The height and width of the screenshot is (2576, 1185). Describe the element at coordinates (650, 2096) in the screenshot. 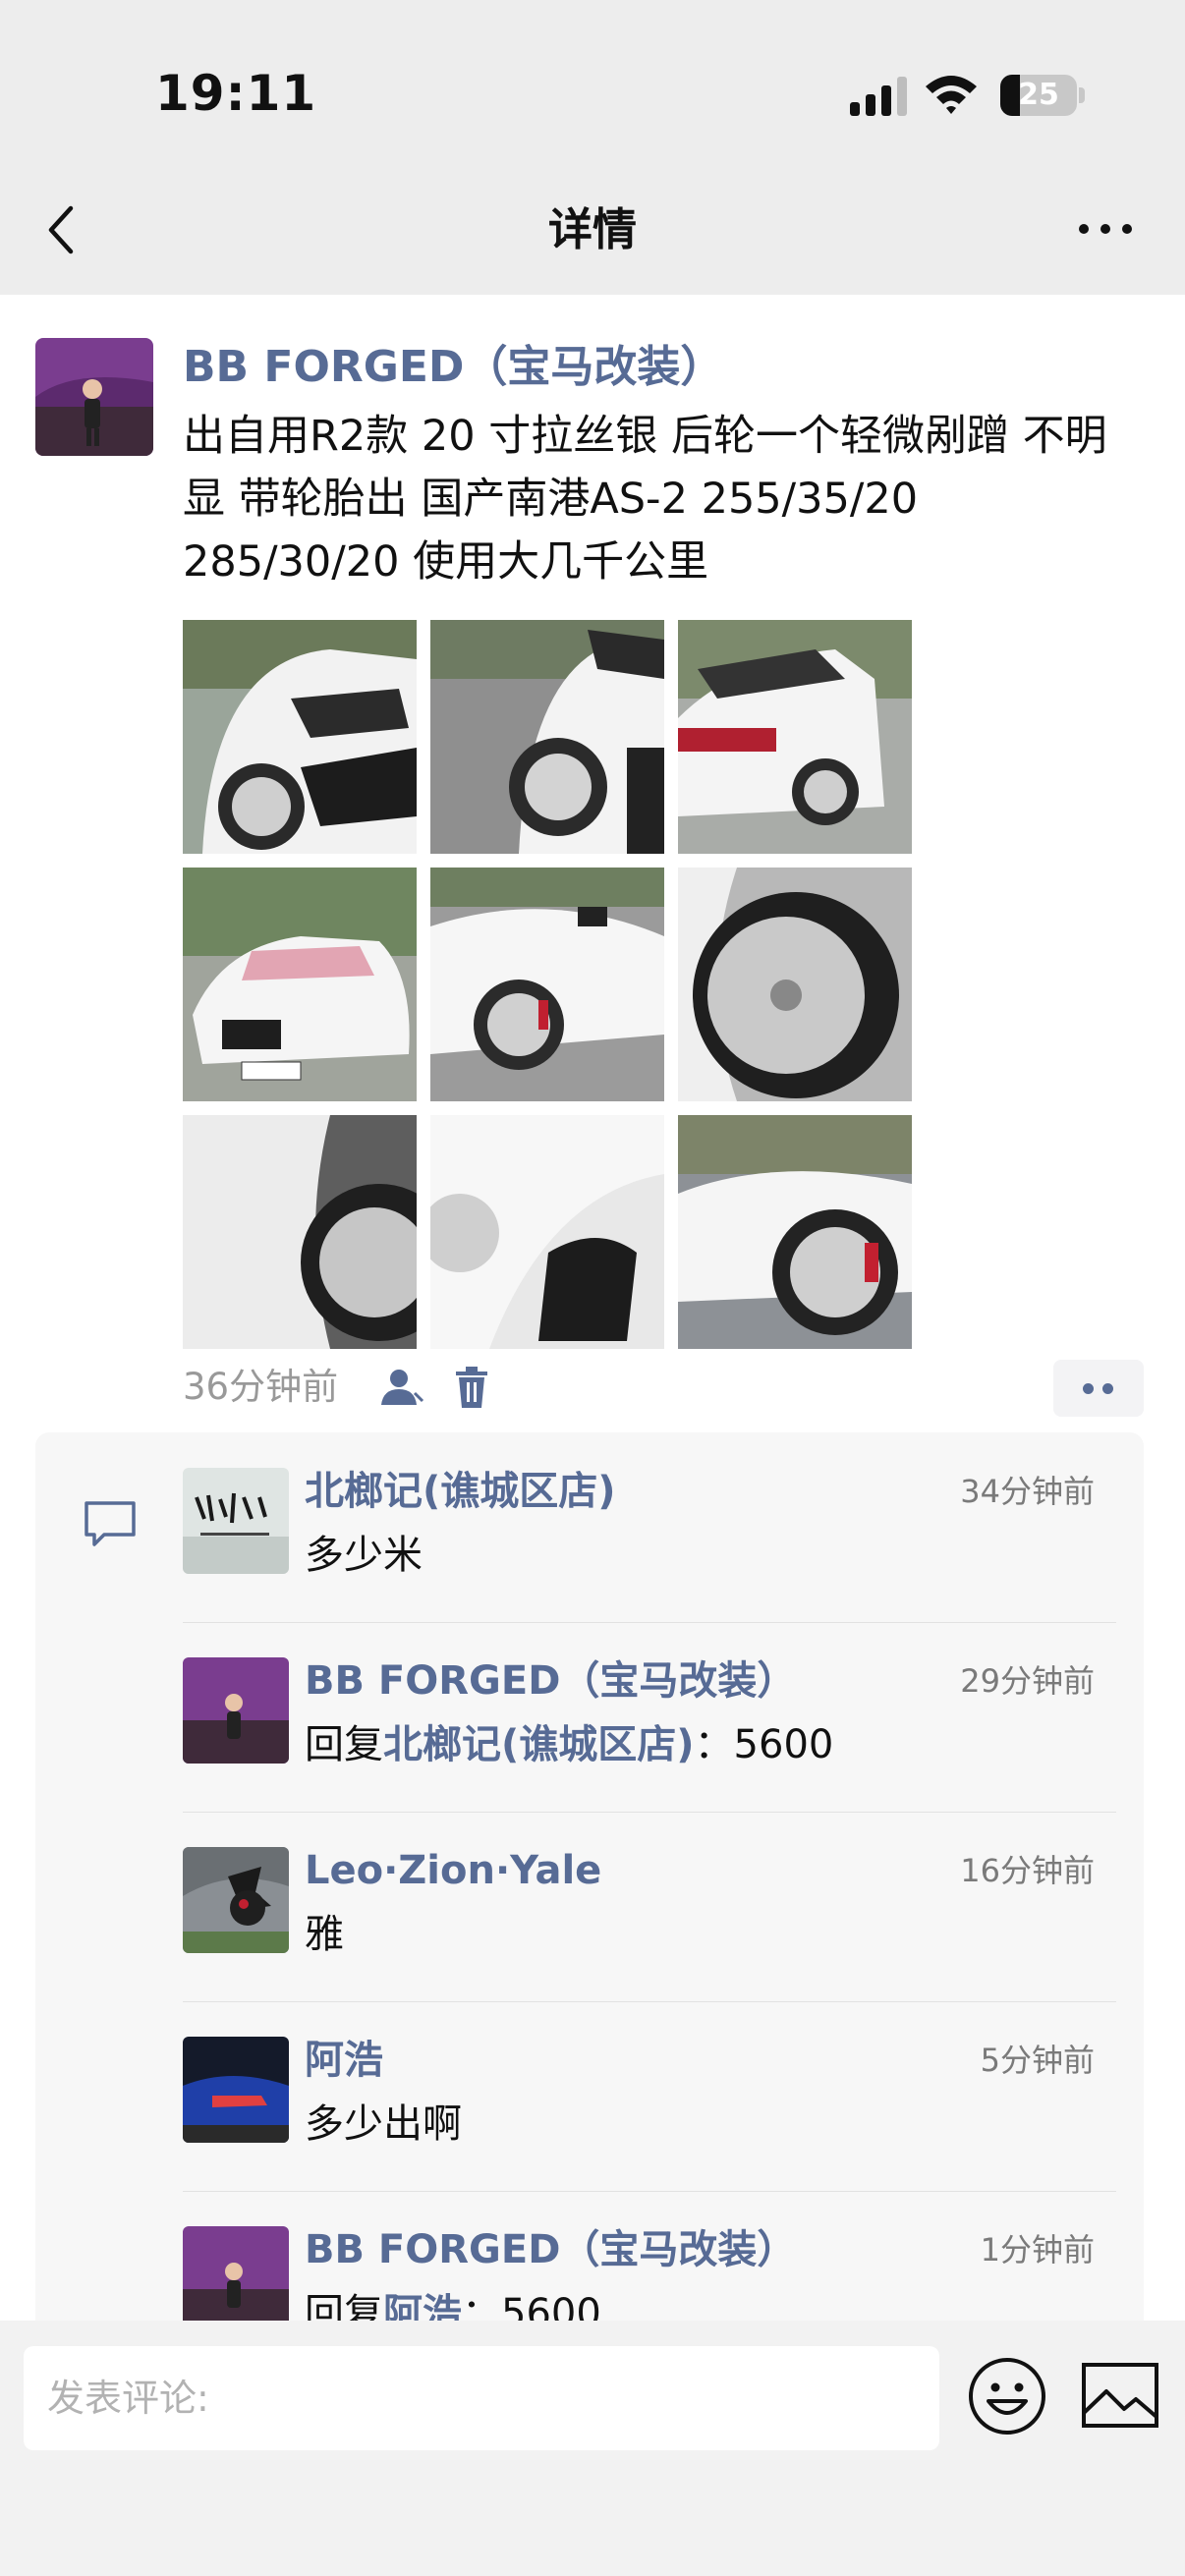

I see `comment-item: 阿浩 5分钟前 多少出啊` at that location.